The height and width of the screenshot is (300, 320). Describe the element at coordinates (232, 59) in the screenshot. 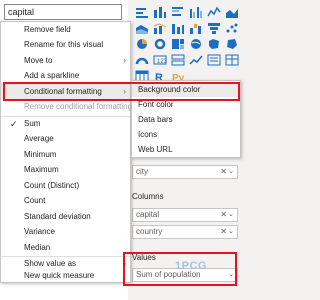

I see `table-icon` at that location.